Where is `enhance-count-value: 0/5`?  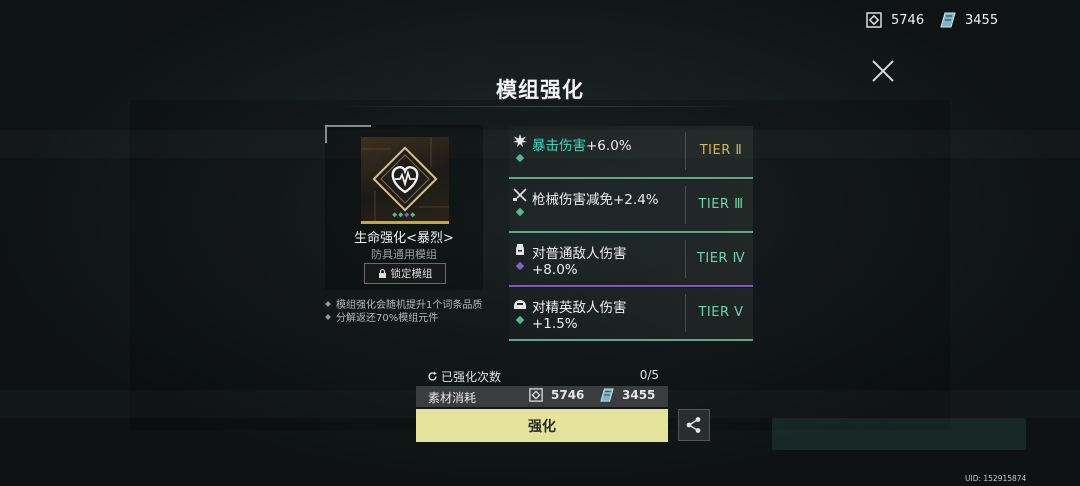 enhance-count-value: 0/5 is located at coordinates (649, 375).